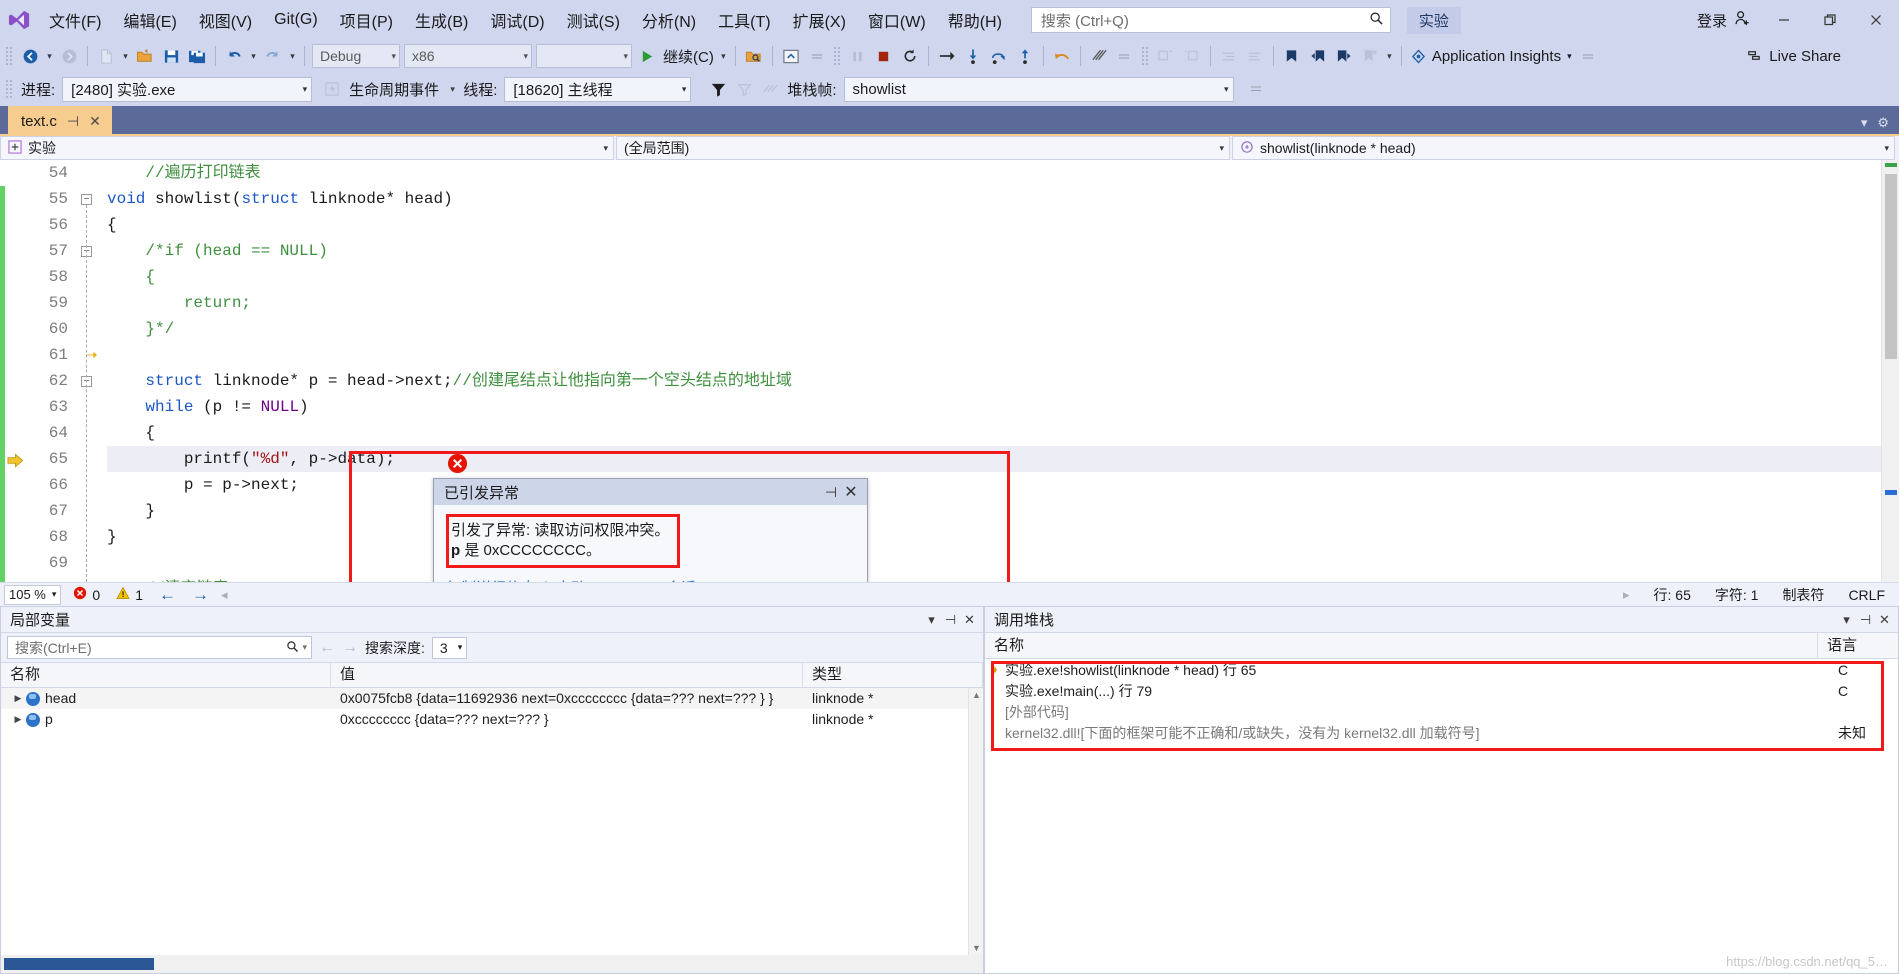  I want to click on copy-details-link: 复制详细信息, so click(491, 579).